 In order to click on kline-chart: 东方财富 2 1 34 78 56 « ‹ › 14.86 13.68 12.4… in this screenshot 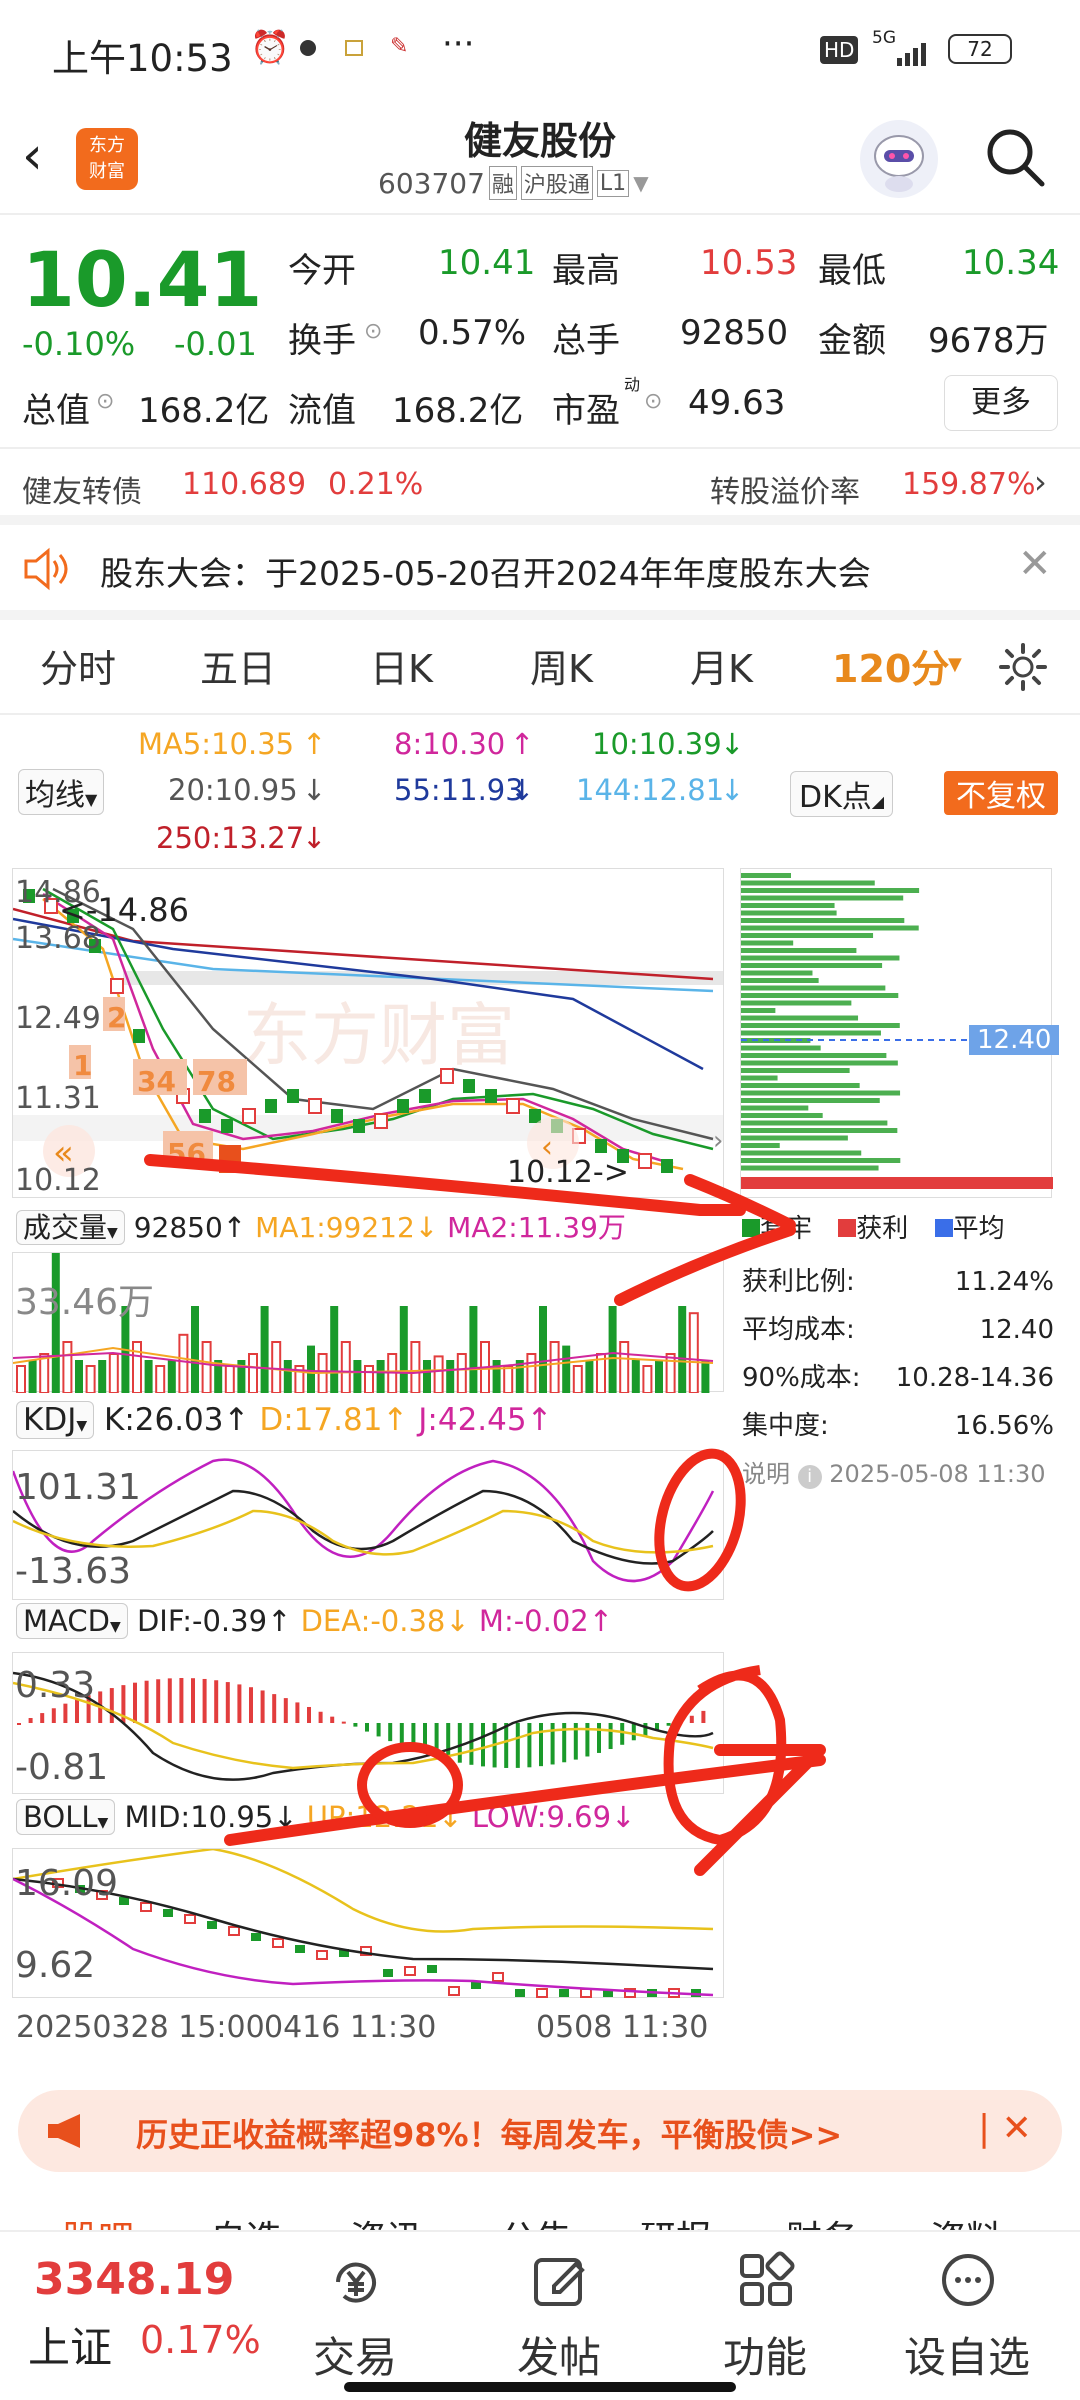, I will do `click(368, 1033)`.